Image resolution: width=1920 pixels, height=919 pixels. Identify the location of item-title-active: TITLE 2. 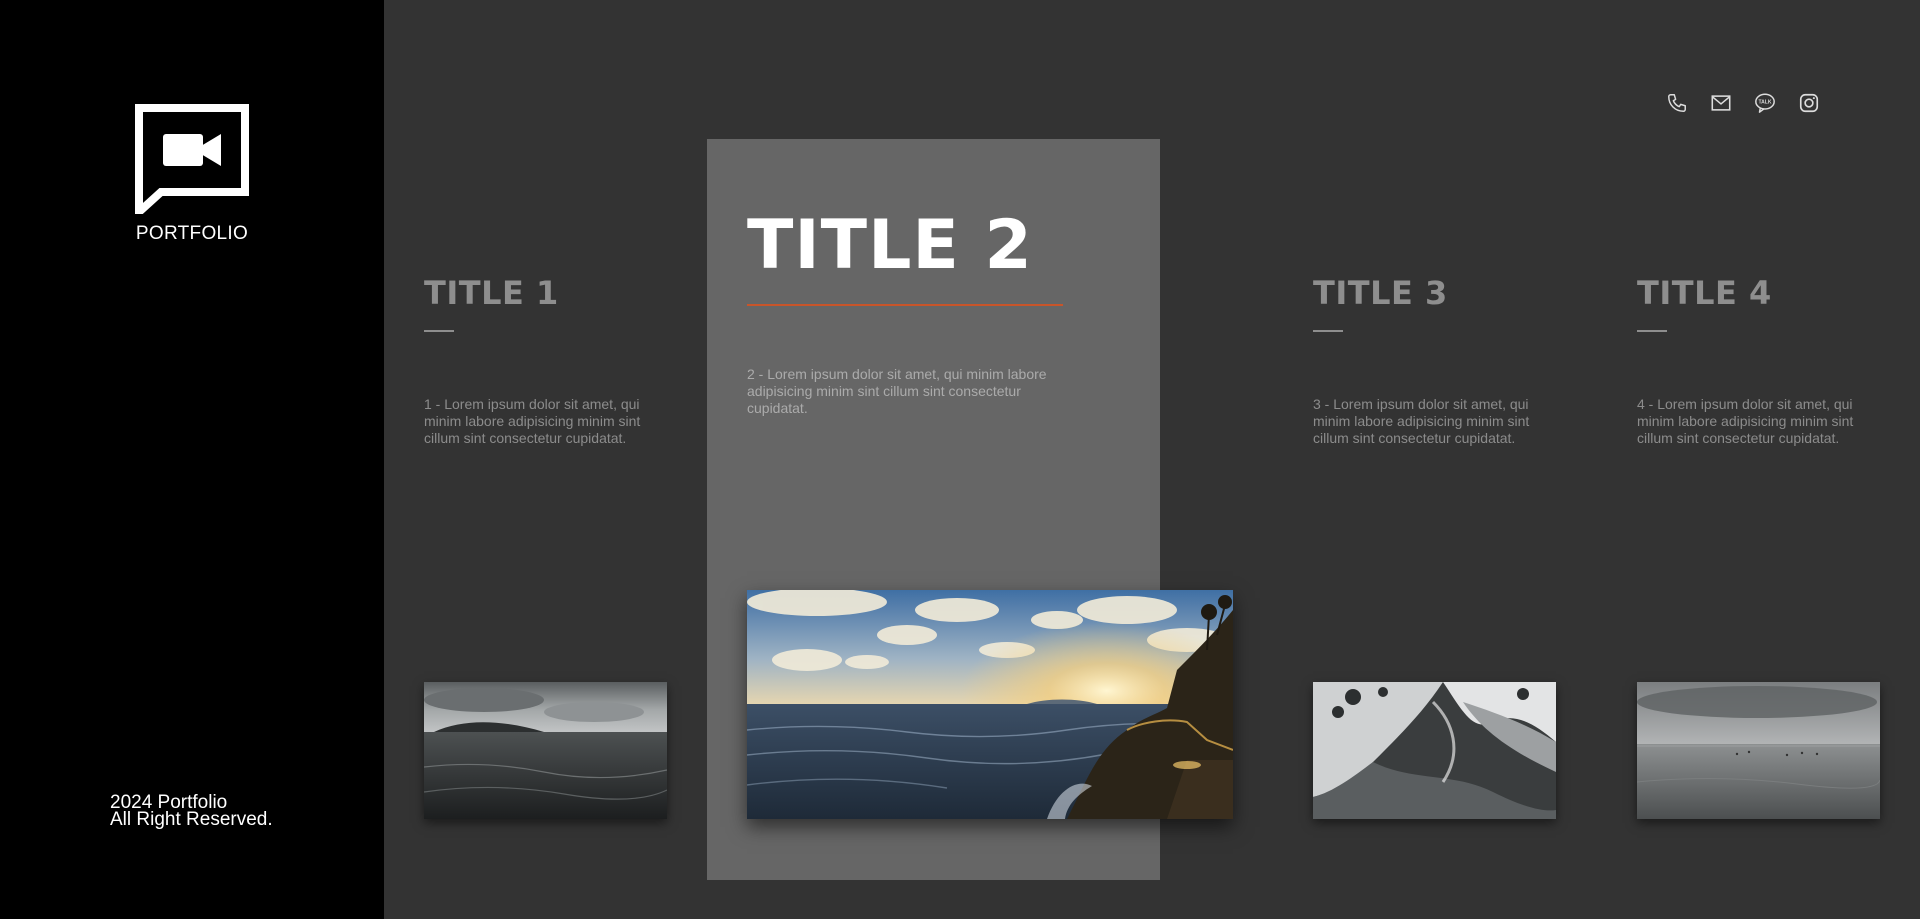
(890, 245).